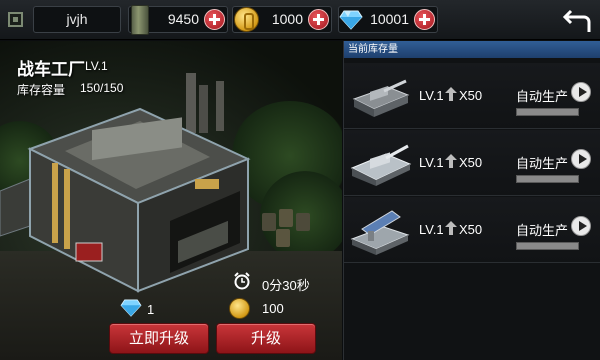  I want to click on top-bar: jvjh 9450 1000 10001, so click(300, 20).